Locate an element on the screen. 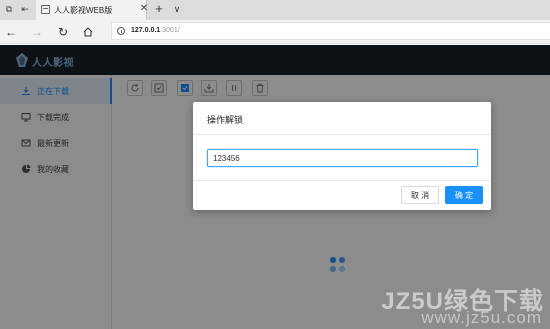  browser-tab-strip: ⧉ ⇤ 人人影视WEB版 ✕ + ∨ is located at coordinates (275, 10).